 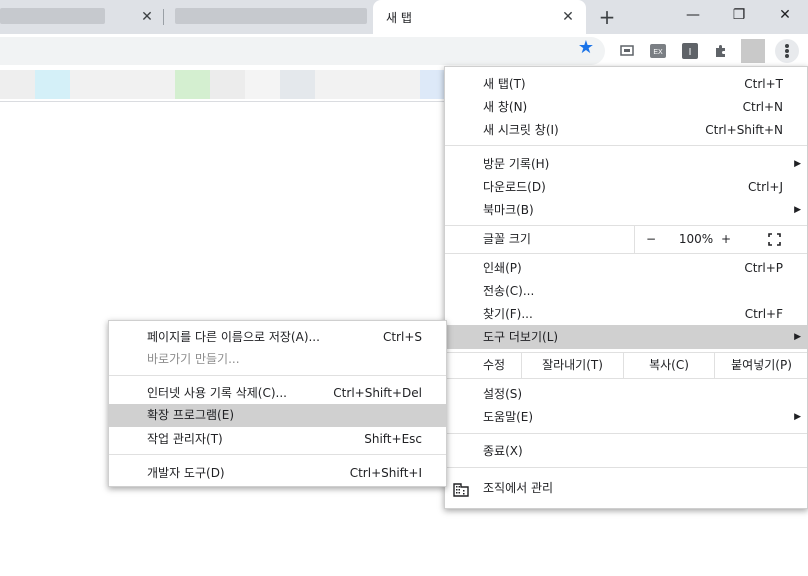 I want to click on paste-button: 붙여넣기(P), so click(x=761, y=365).